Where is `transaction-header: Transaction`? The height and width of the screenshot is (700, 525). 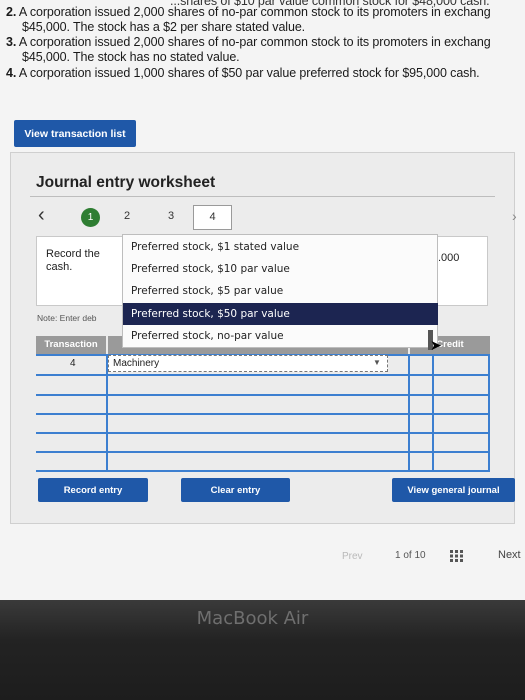
transaction-header: Transaction is located at coordinates (71, 345).